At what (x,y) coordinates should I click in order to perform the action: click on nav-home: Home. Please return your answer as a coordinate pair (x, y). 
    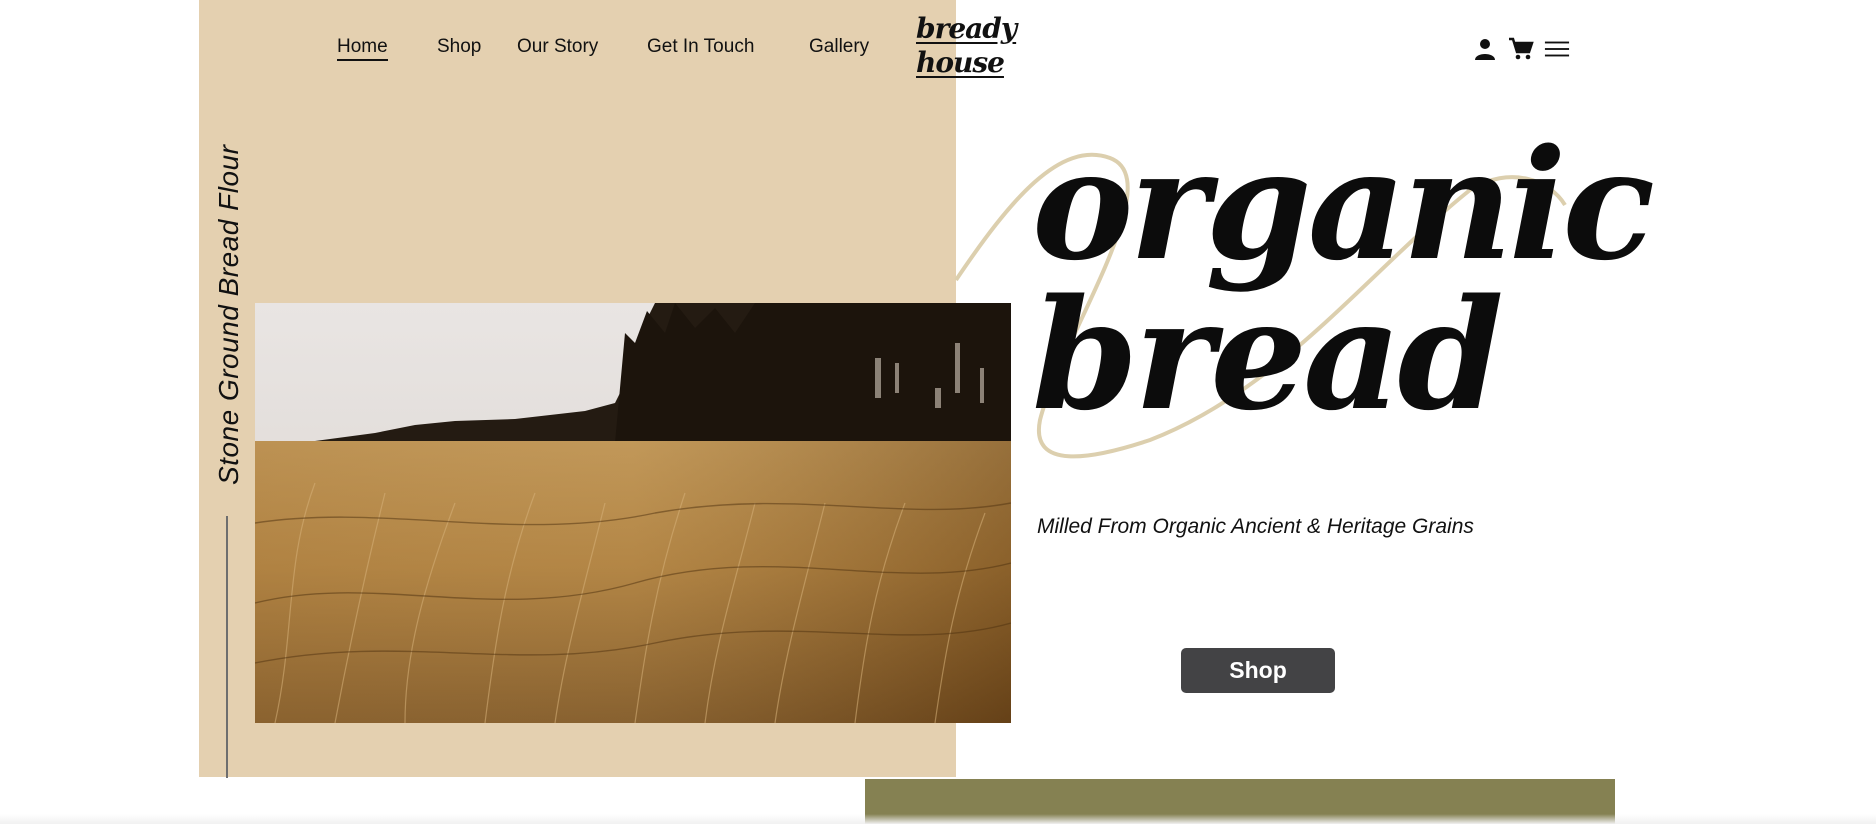
    Looking at the image, I should click on (362, 48).